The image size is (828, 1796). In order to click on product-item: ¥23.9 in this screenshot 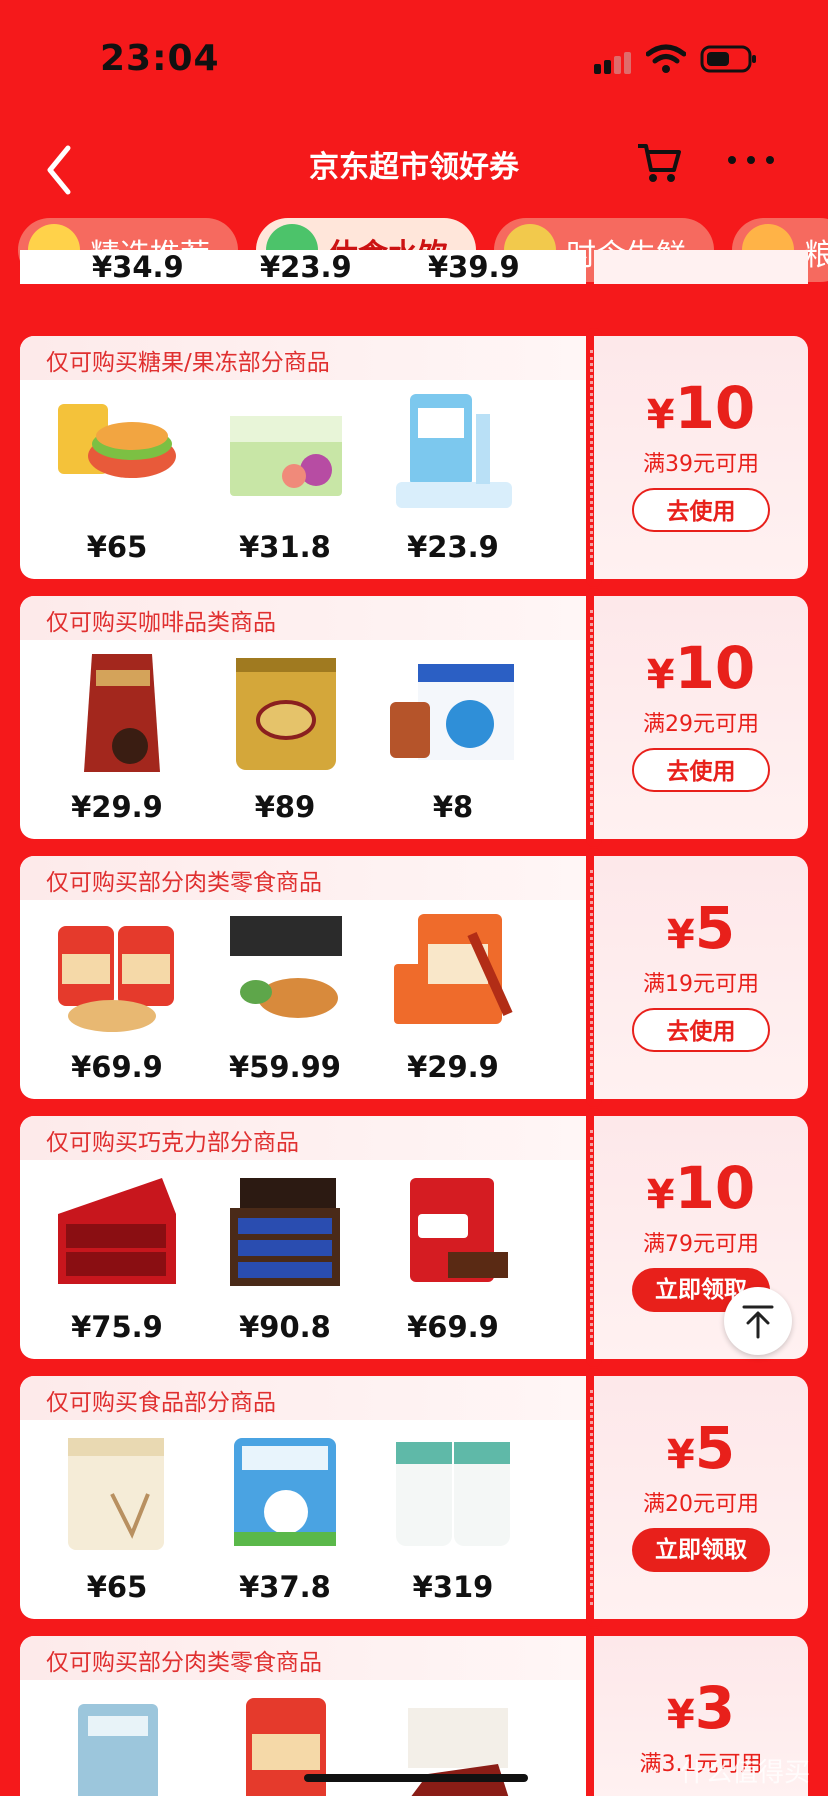, I will do `click(453, 483)`.